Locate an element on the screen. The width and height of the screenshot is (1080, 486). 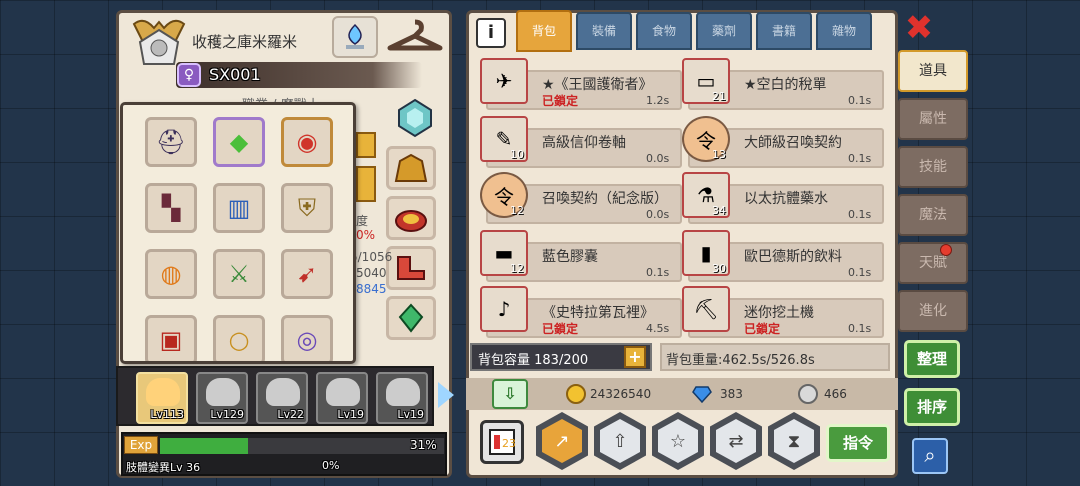
item-weight: 4.5s is located at coordinates (658, 328).